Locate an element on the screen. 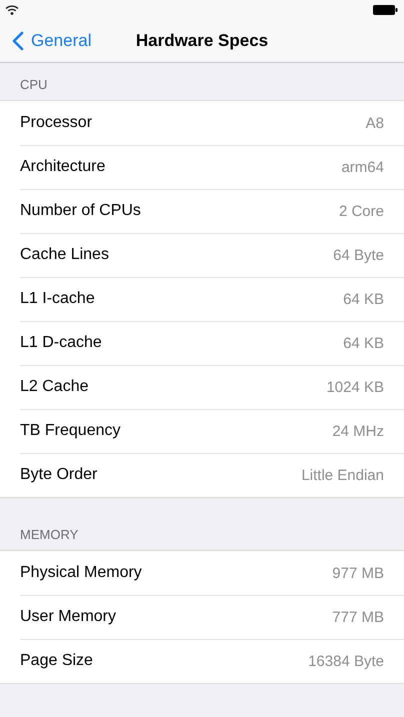  chevron-left-icon is located at coordinates (18, 41).